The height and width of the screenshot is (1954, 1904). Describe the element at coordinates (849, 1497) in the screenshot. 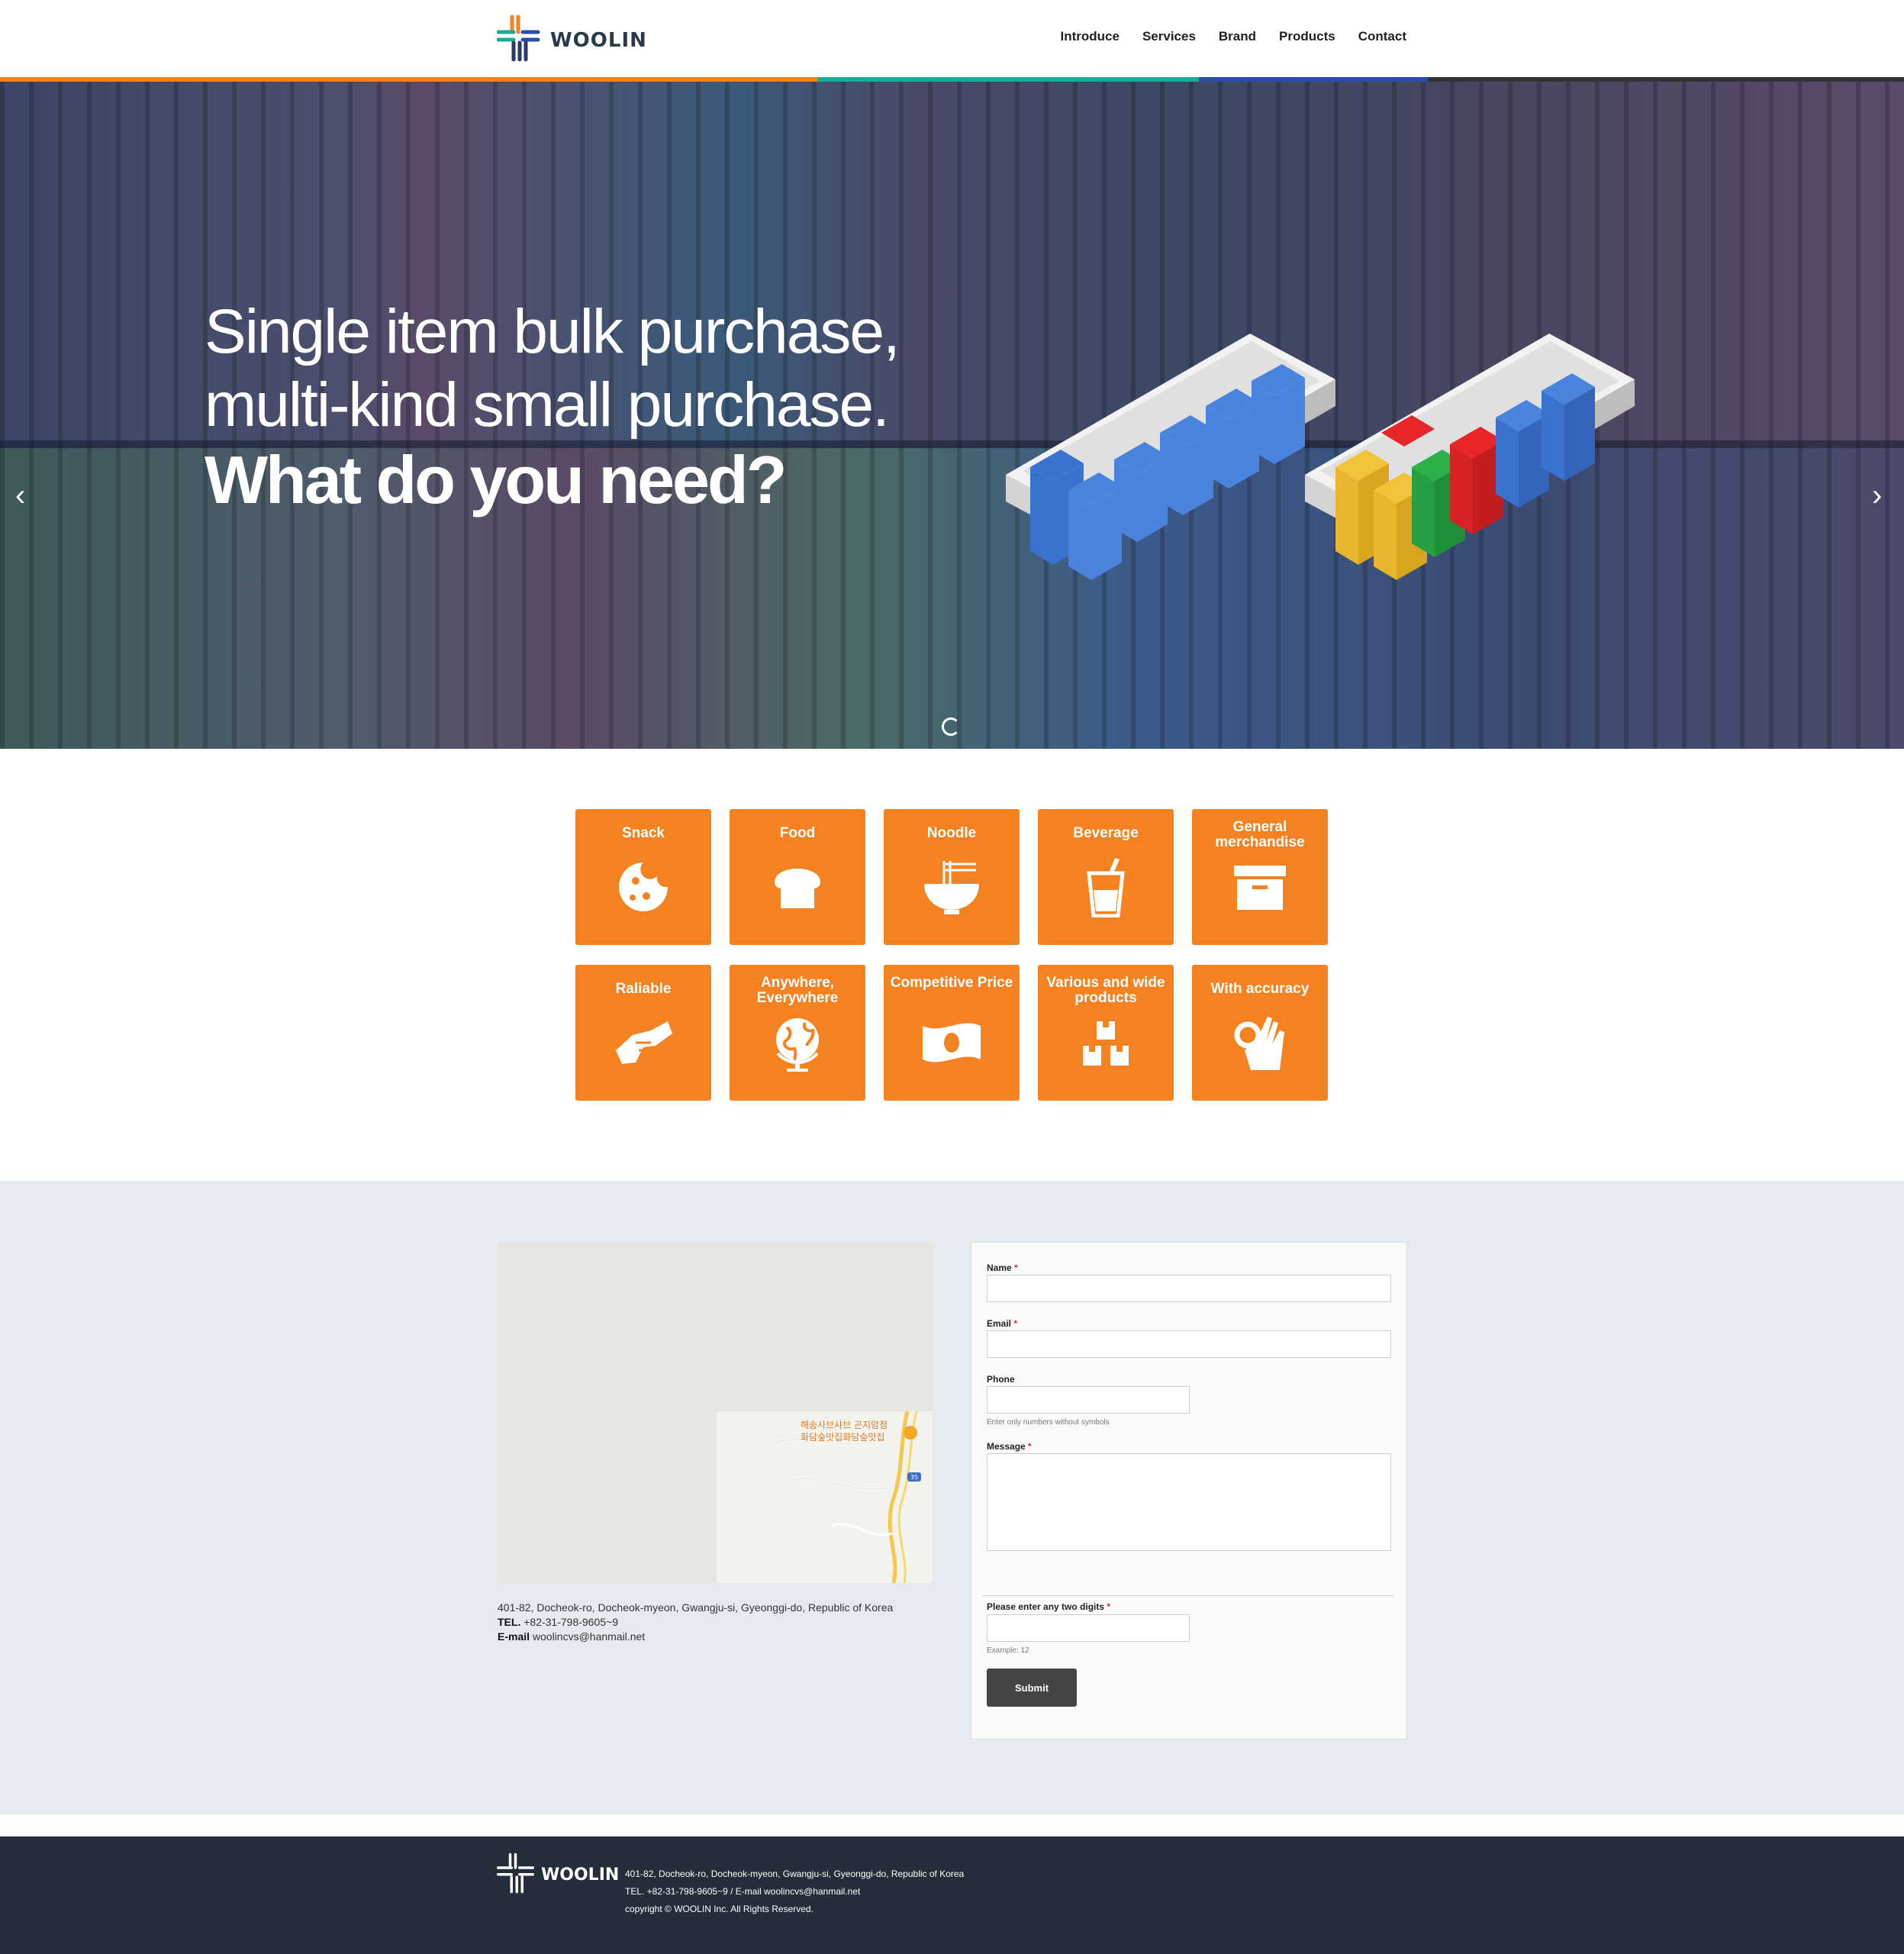

I see `map-roads: 35 해송사브샤브 곤지암점 화담숲맛집화담숲맛집` at that location.